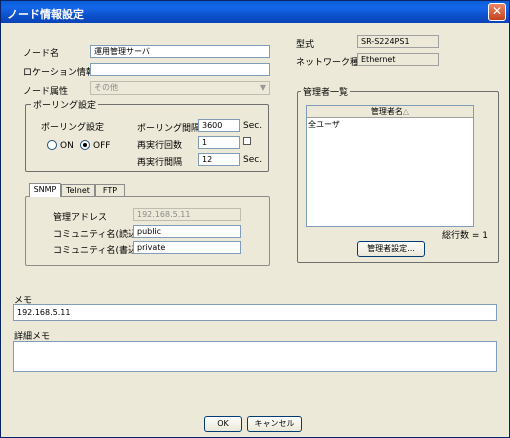  What do you see at coordinates (390, 166) in the screenshot?
I see `admins-list: 管理者名△ 全ユーザ` at bounding box center [390, 166].